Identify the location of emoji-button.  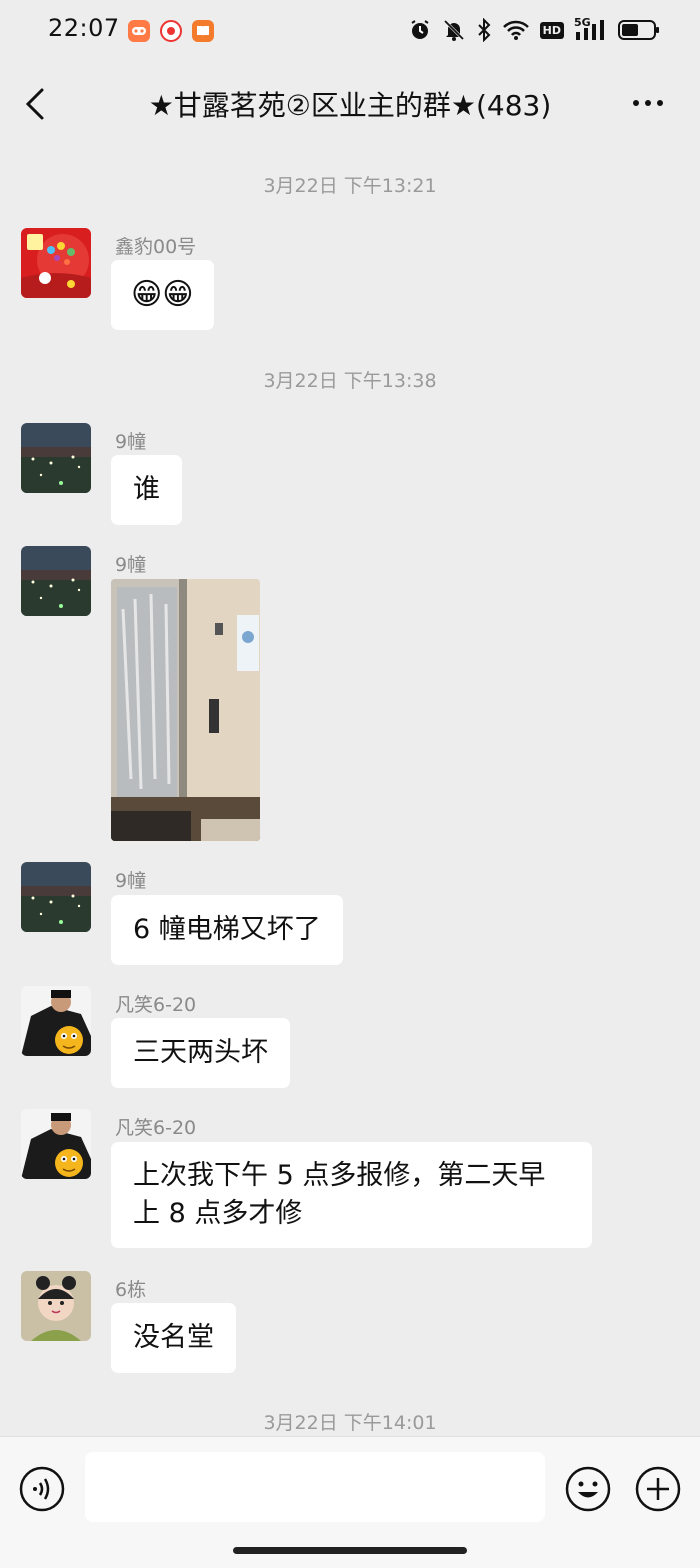
(588, 1489).